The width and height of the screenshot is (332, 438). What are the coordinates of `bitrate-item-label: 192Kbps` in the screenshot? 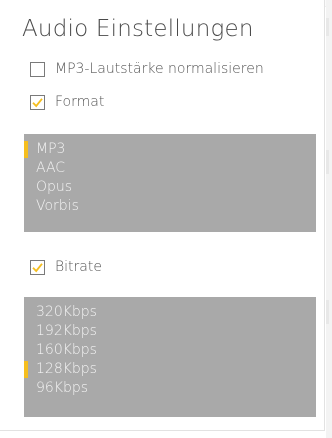 It's located at (66, 331).